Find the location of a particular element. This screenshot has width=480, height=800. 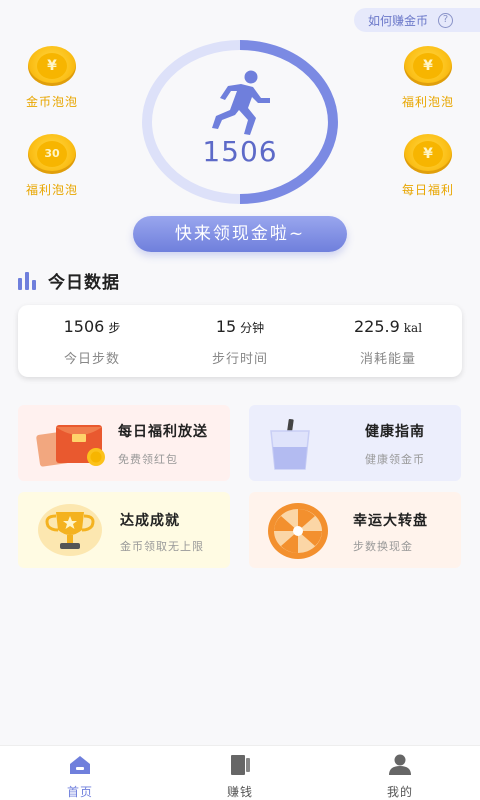

coin-bubble-welfare-30: 30 福利泡泡 is located at coordinates (52, 166).